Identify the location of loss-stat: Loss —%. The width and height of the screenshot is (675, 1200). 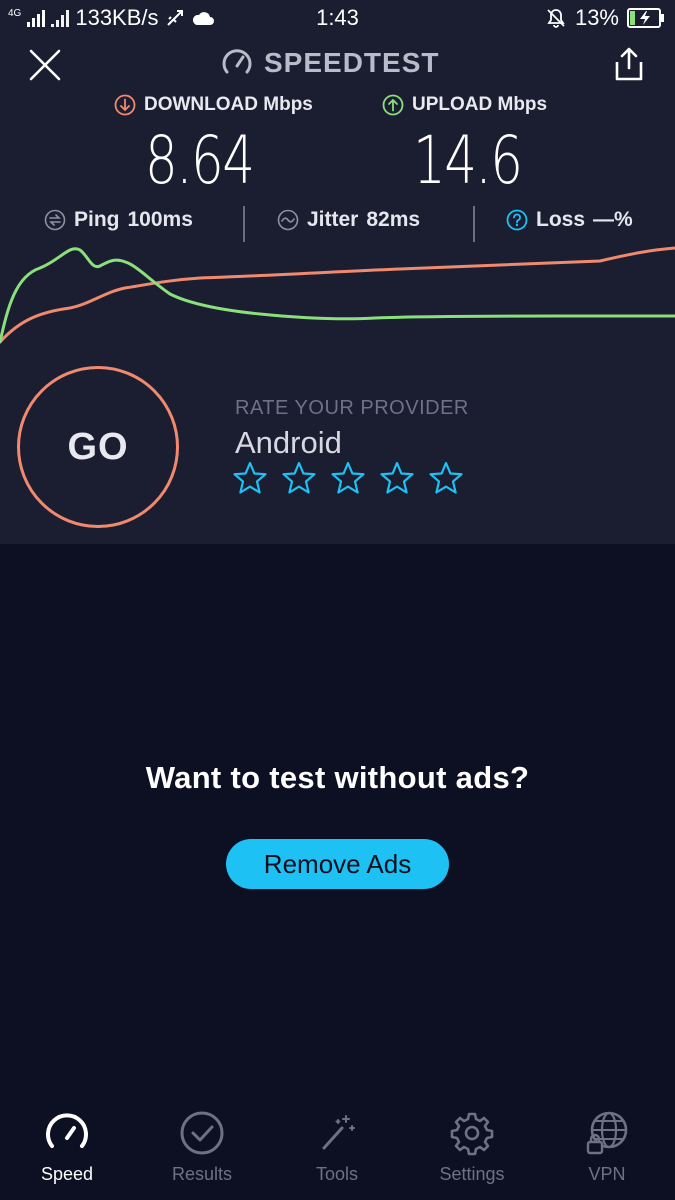
(569, 220).